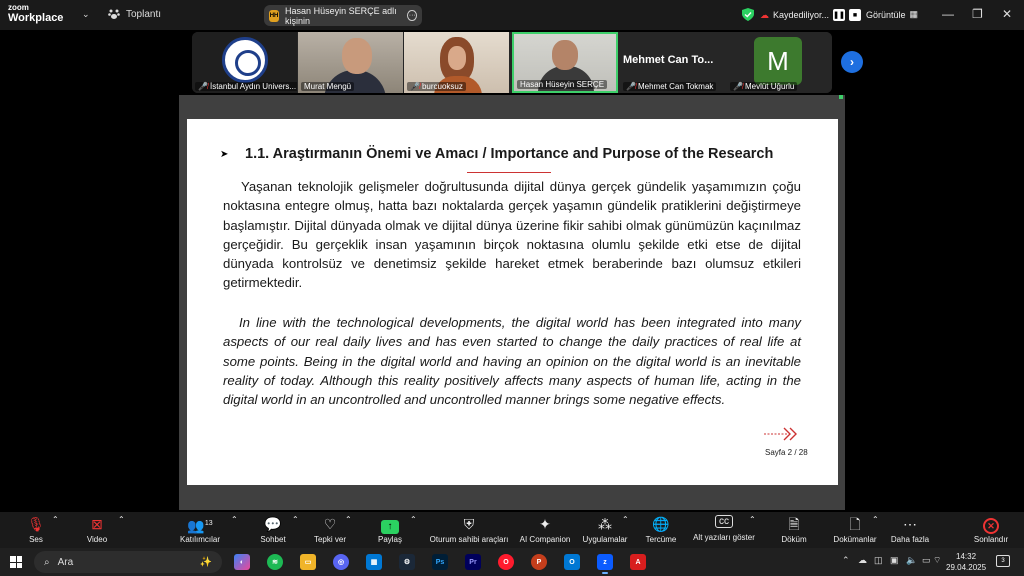 The image size is (1024, 576). What do you see at coordinates (926, 560) in the screenshot?
I see `battery-icon: ▭` at bounding box center [926, 560].